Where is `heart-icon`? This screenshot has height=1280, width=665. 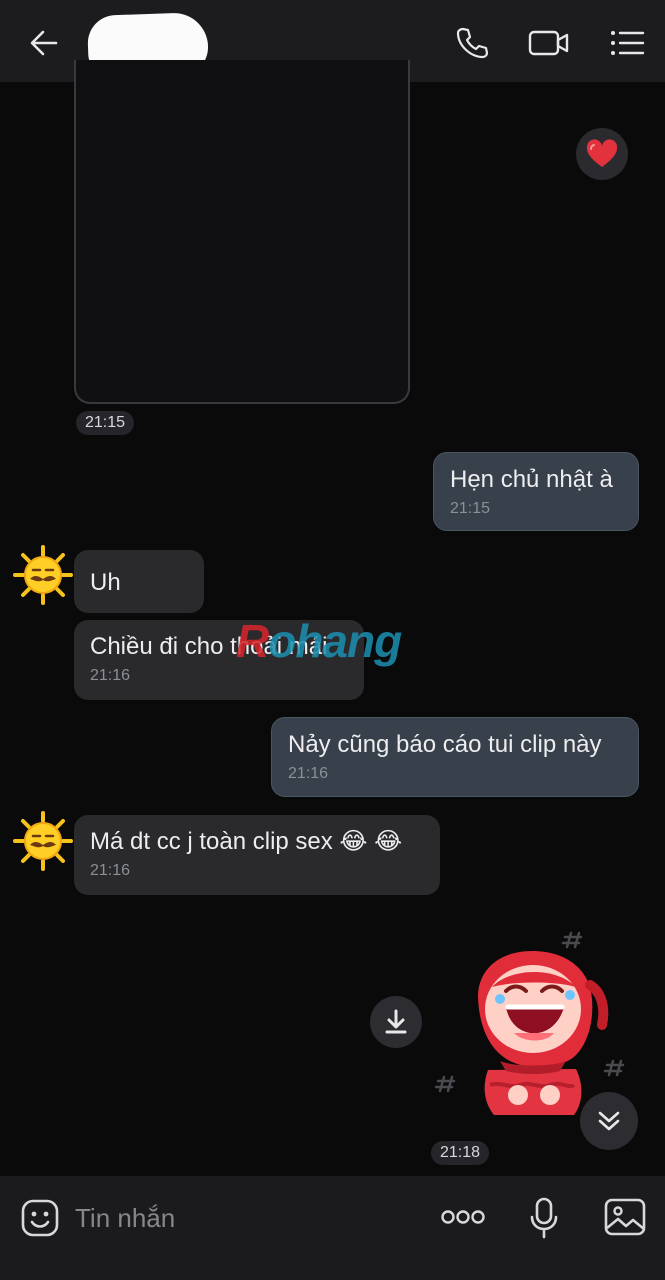
heart-icon is located at coordinates (602, 153).